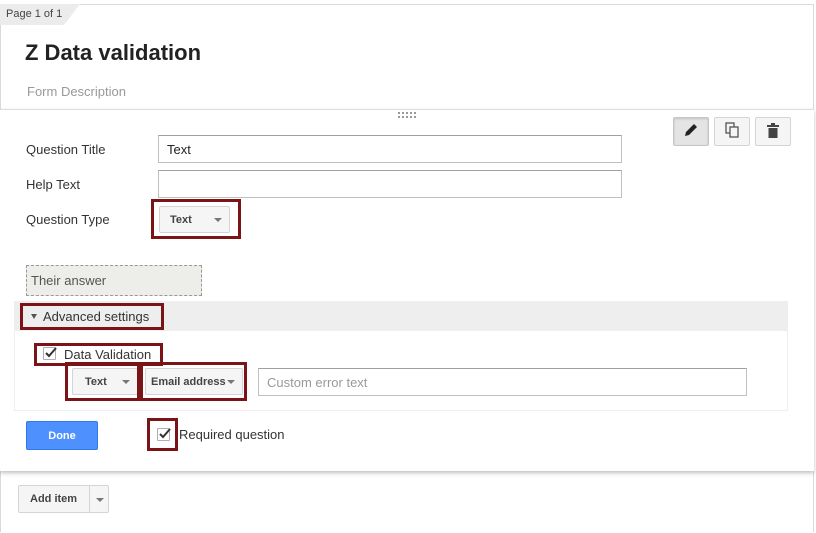 The width and height of the screenshot is (816, 533). I want to click on answer-preview: Their answer, so click(114, 280).